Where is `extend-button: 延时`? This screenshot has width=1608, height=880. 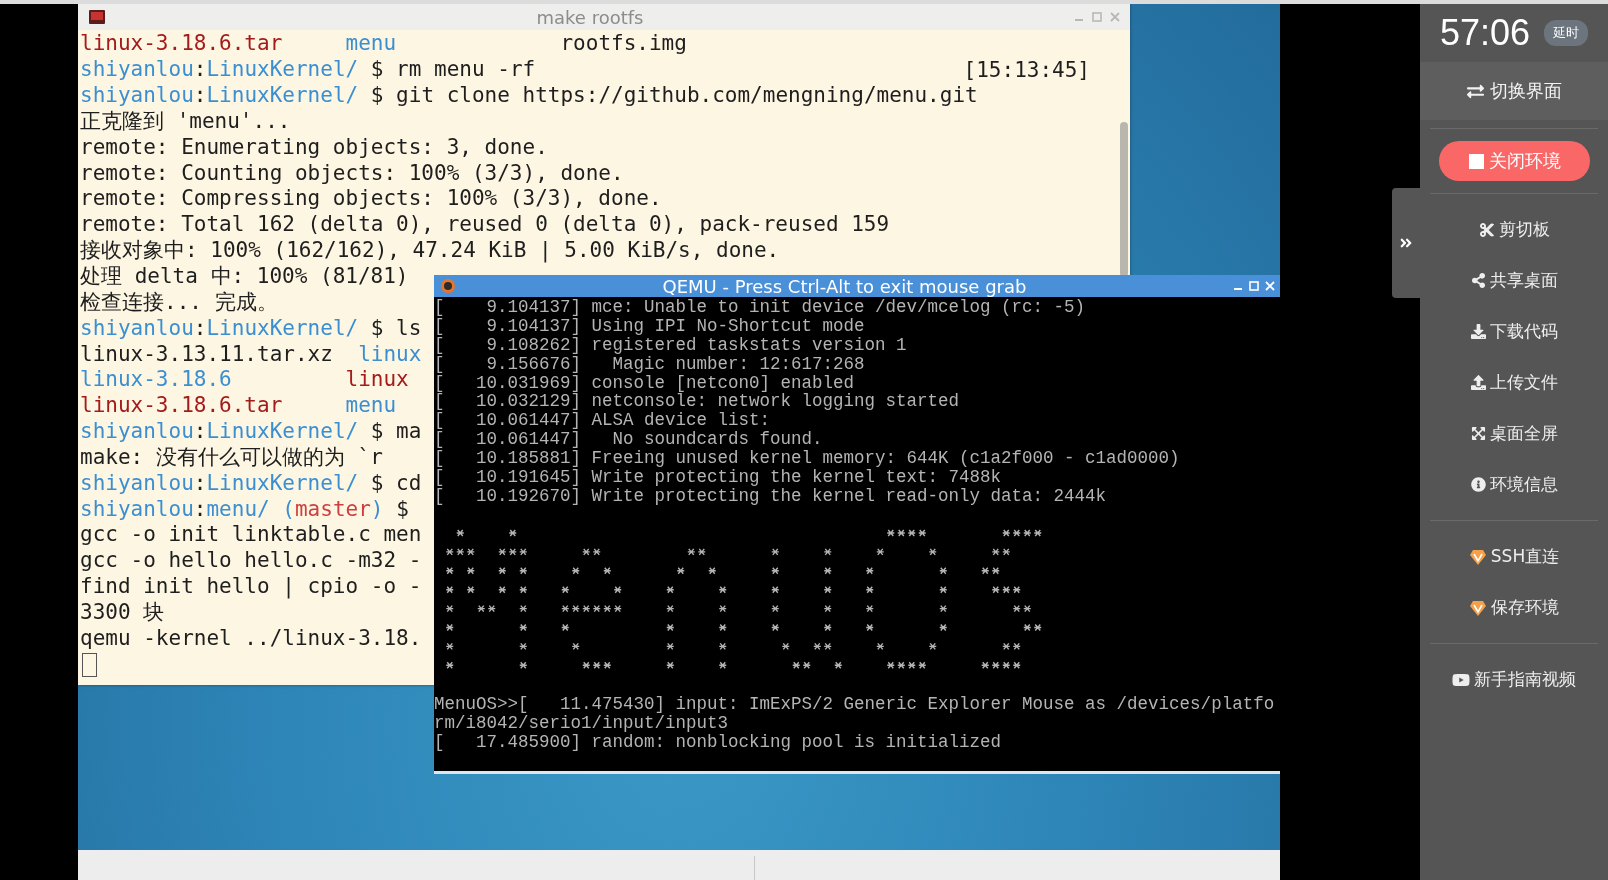
extend-button: 延时 is located at coordinates (1566, 33).